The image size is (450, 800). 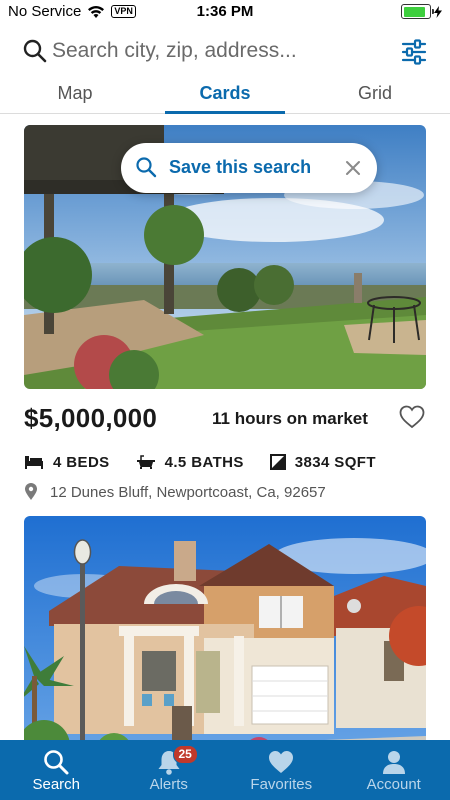 I want to click on save-search-pill: Save this search, so click(x=249, y=168).